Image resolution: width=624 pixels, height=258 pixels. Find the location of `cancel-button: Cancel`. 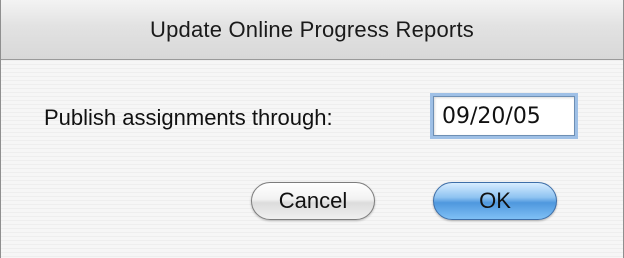

cancel-button: Cancel is located at coordinates (313, 201).